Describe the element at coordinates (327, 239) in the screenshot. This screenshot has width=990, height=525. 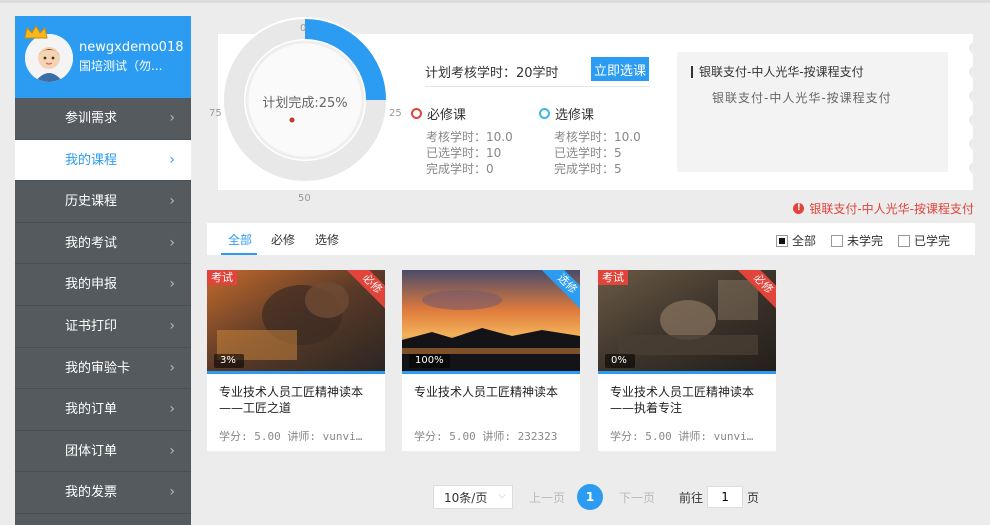
I see `tab-elective: 选修` at that location.